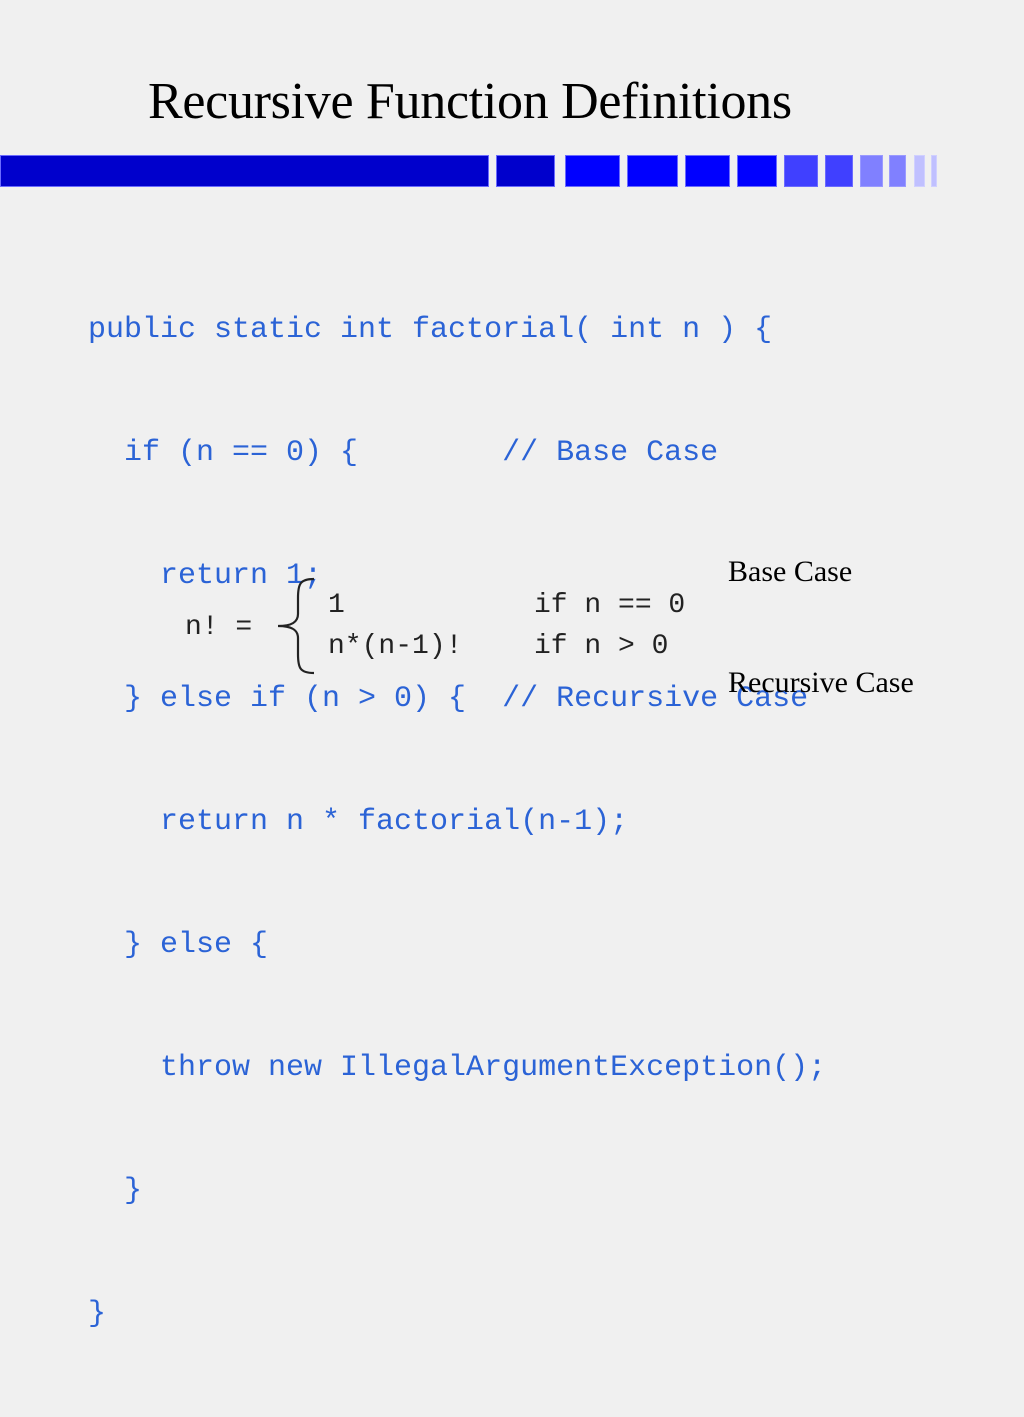 This screenshot has width=1024, height=1417. What do you see at coordinates (219, 627) in the screenshot?
I see `formula-lhs: n! =` at bounding box center [219, 627].